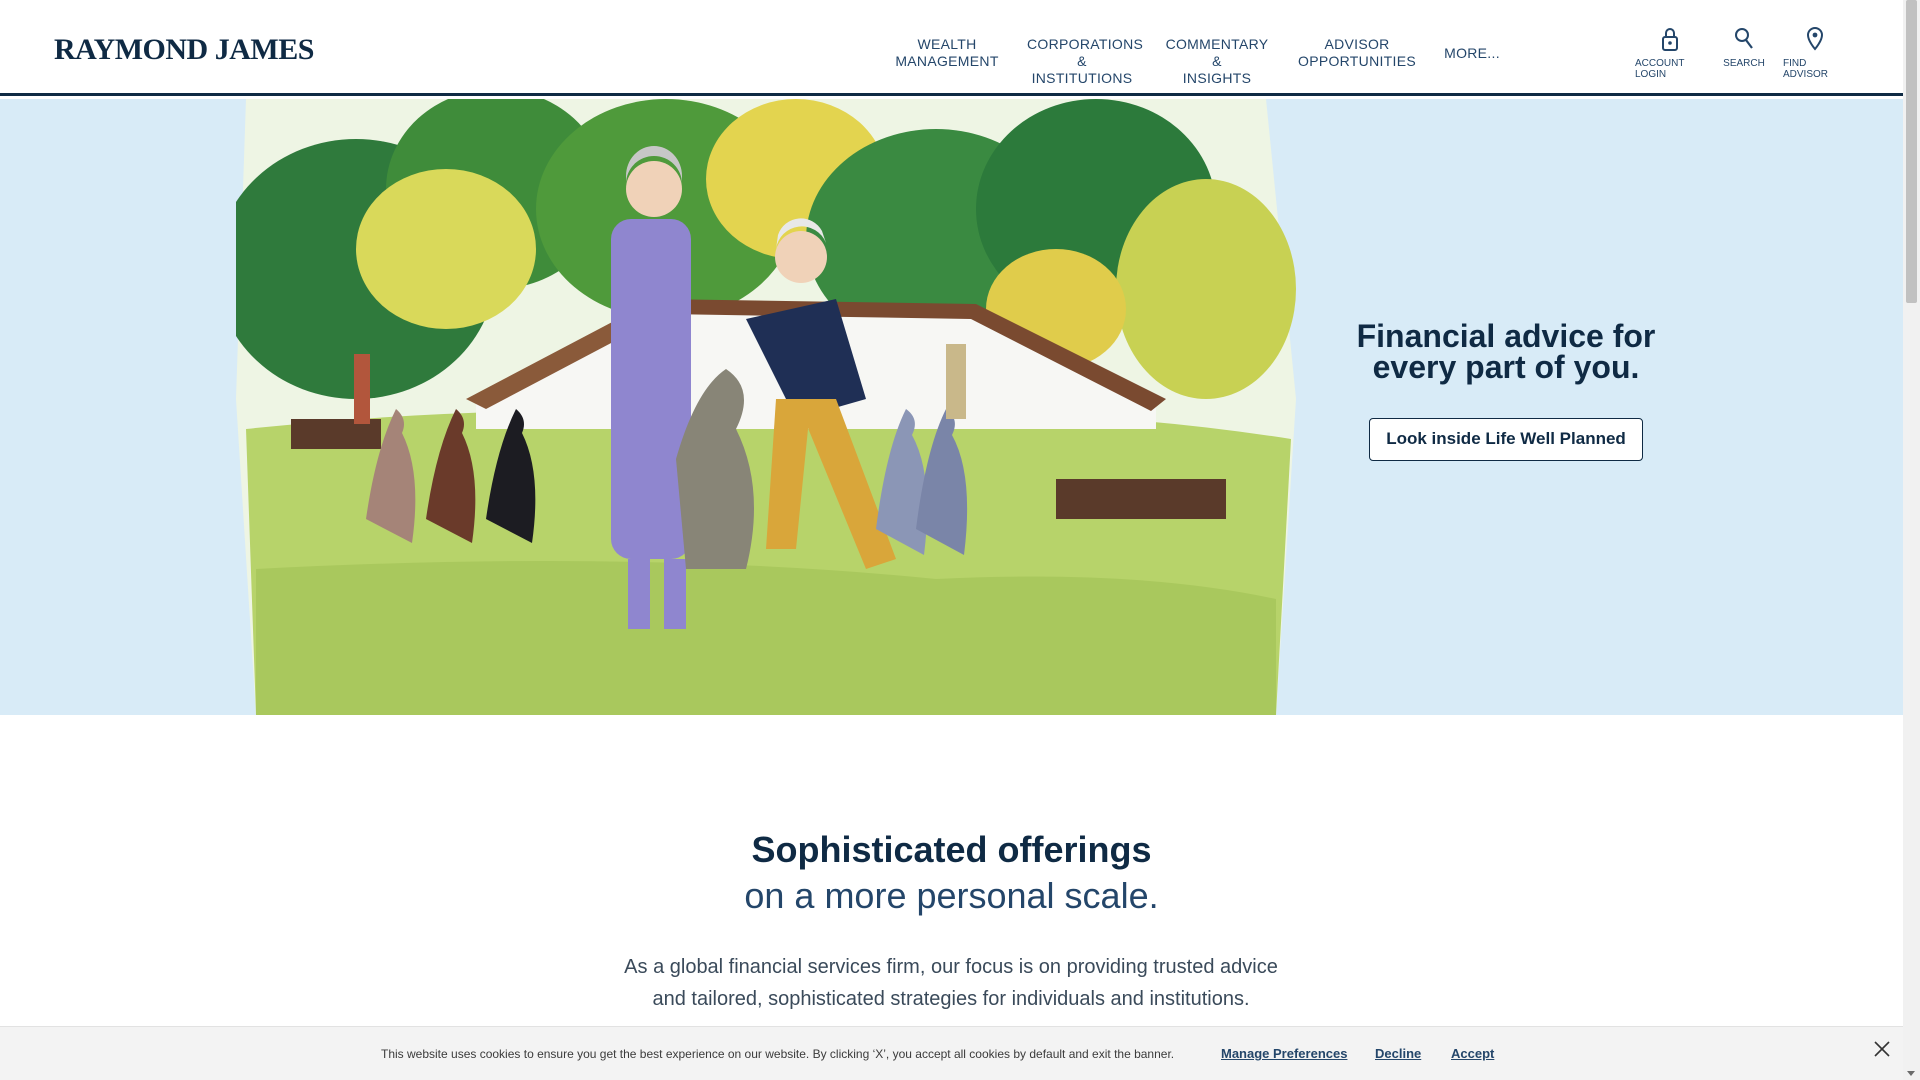 This screenshot has height=1080, width=1920. Describe the element at coordinates (951, 895) in the screenshot. I see `offerings-subtitle: on a more personal scale.` at that location.